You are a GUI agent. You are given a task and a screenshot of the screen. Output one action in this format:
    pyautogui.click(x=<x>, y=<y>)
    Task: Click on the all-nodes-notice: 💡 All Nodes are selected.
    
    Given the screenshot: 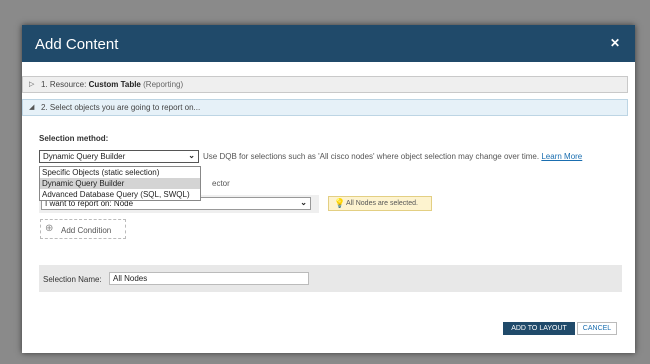 What is the action you would take?
    pyautogui.click(x=380, y=203)
    